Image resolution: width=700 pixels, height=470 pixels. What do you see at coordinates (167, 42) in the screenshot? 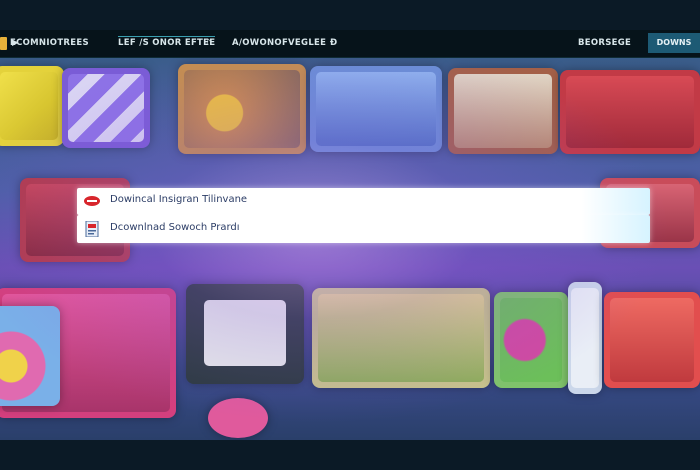
I see `nav-item-1: LEF /S ONOR EFTEE` at bounding box center [167, 42].